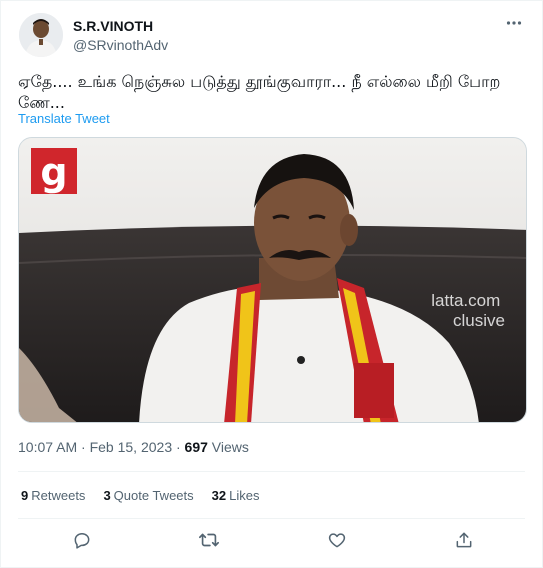 The width and height of the screenshot is (543, 568). What do you see at coordinates (101, 447) in the screenshot?
I see `tweet-timestamp: 10:07 AM · Feb 15, 2023 ·` at bounding box center [101, 447].